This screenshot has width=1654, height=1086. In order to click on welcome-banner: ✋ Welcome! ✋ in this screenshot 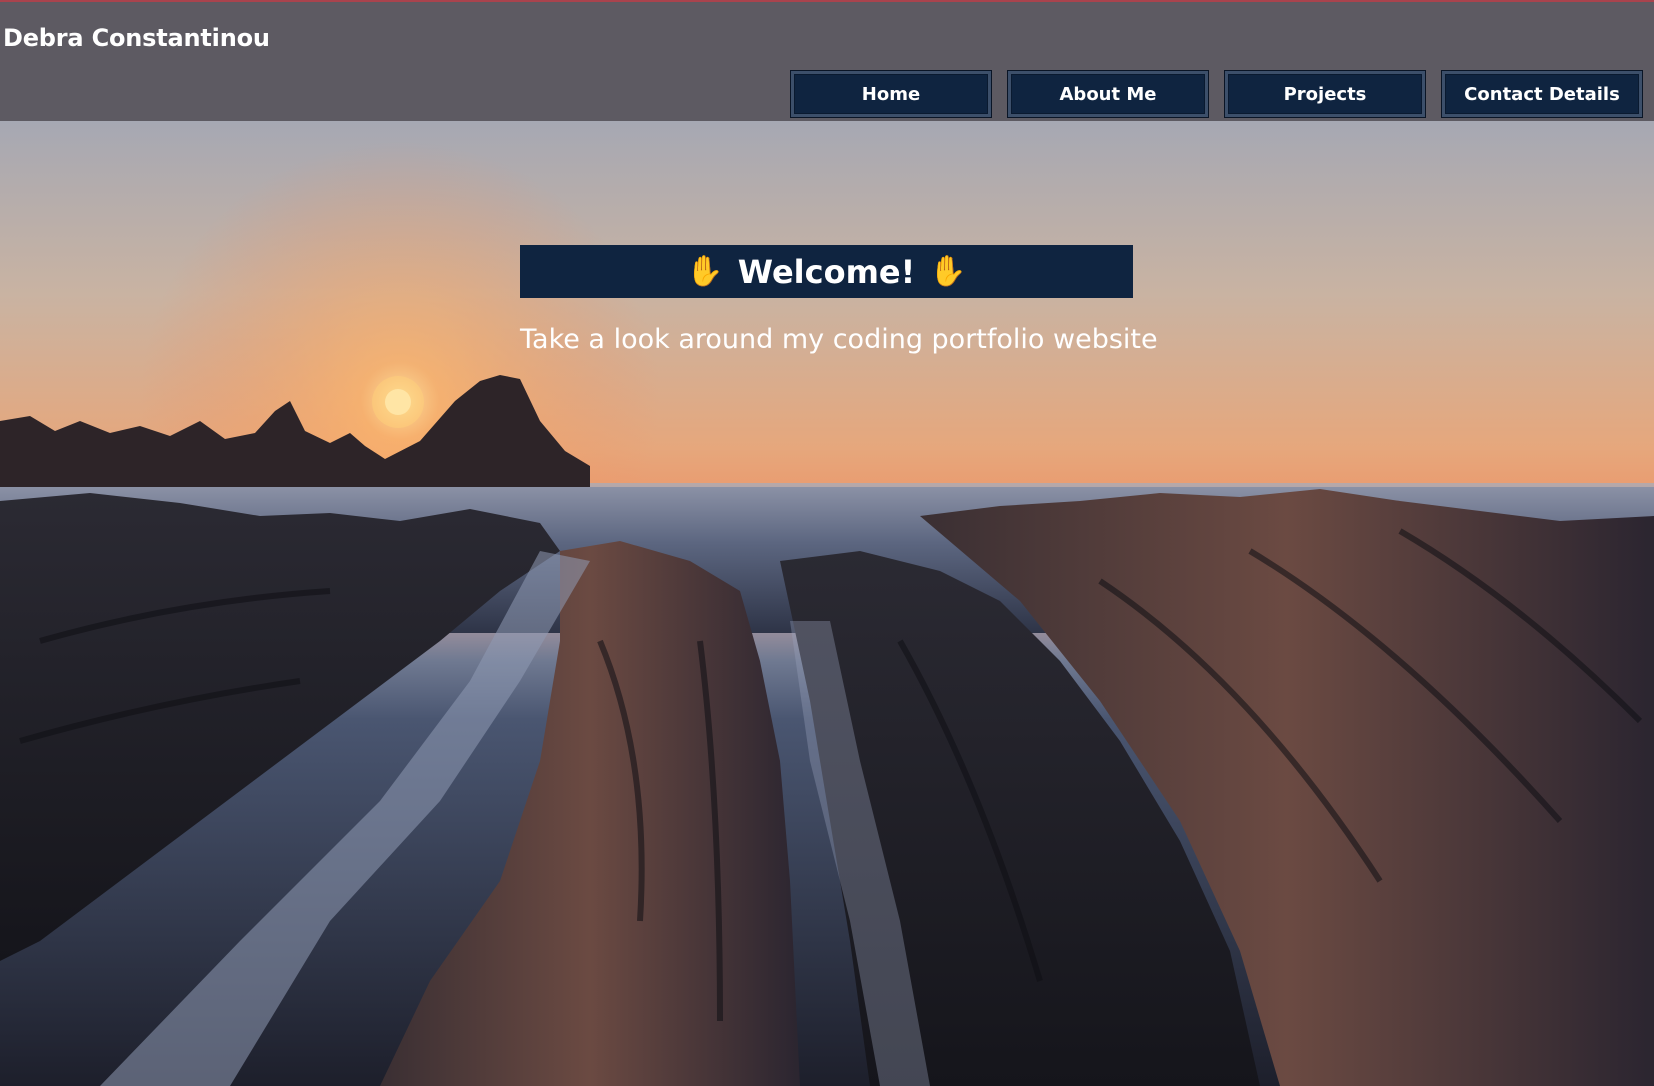, I will do `click(826, 271)`.